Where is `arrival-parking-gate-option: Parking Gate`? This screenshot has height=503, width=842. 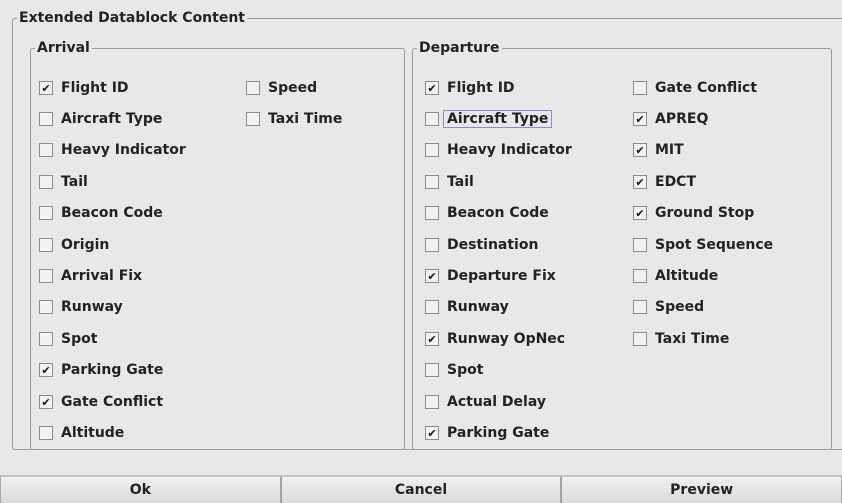
arrival-parking-gate-option: Parking Gate is located at coordinates (112, 370).